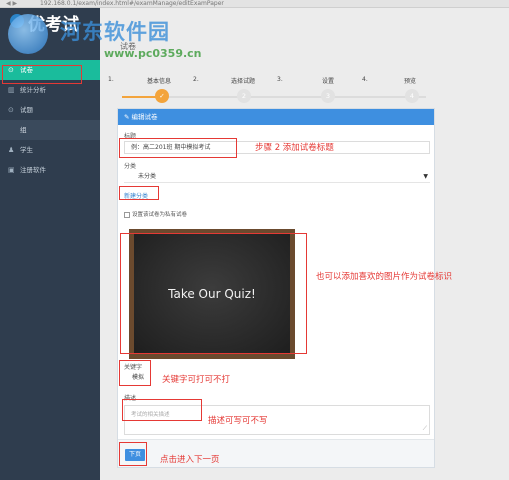 The height and width of the screenshot is (480, 509). What do you see at coordinates (159, 80) in the screenshot?
I see `step-label: 基本信息` at bounding box center [159, 80].